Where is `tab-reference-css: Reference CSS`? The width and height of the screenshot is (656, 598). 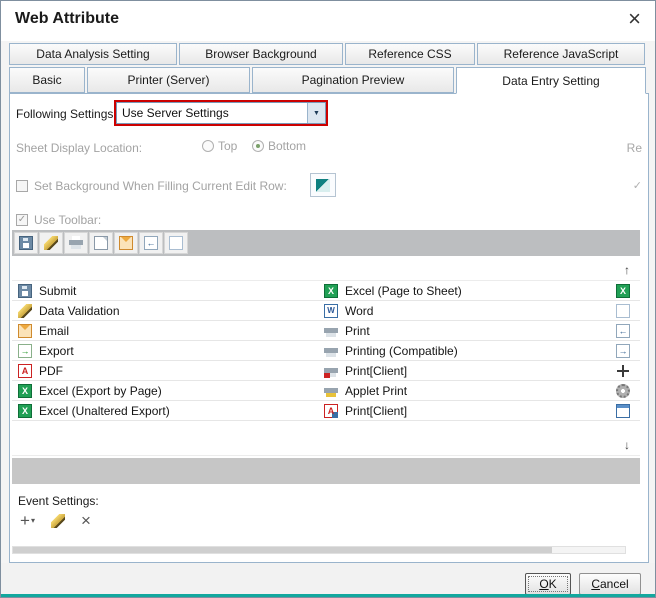 tab-reference-css: Reference CSS is located at coordinates (410, 54).